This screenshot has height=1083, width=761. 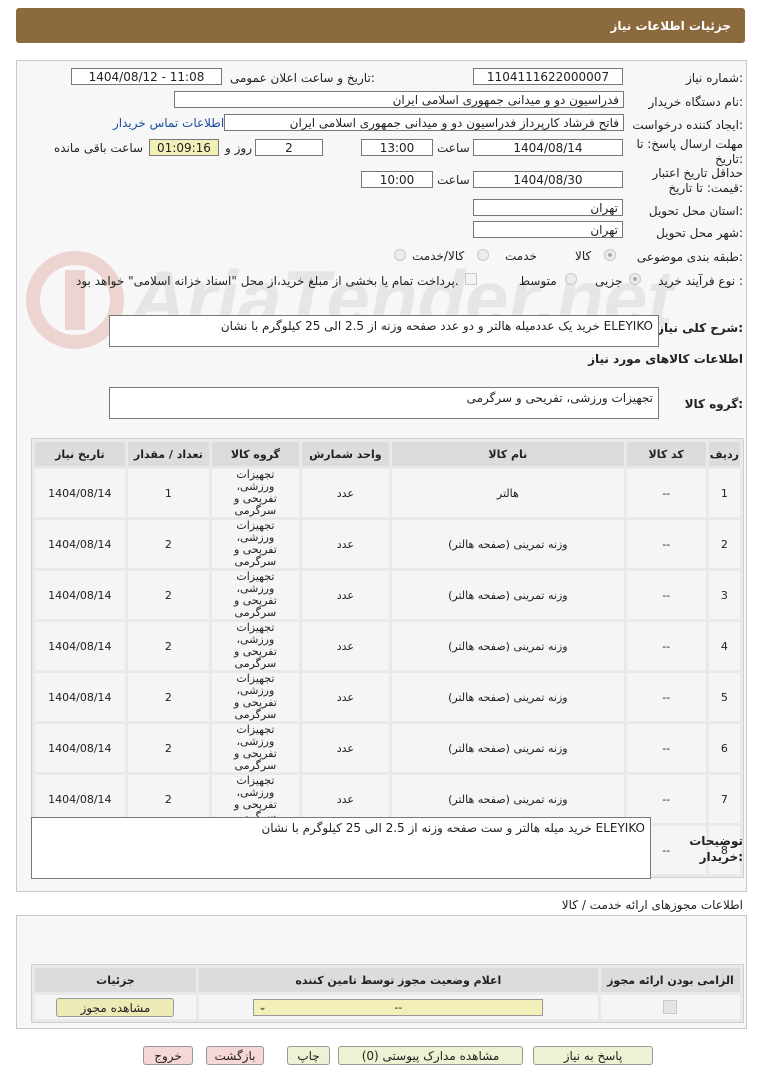 What do you see at coordinates (724, 595) in the screenshot?
I see `row-number-cell: 3` at bounding box center [724, 595].